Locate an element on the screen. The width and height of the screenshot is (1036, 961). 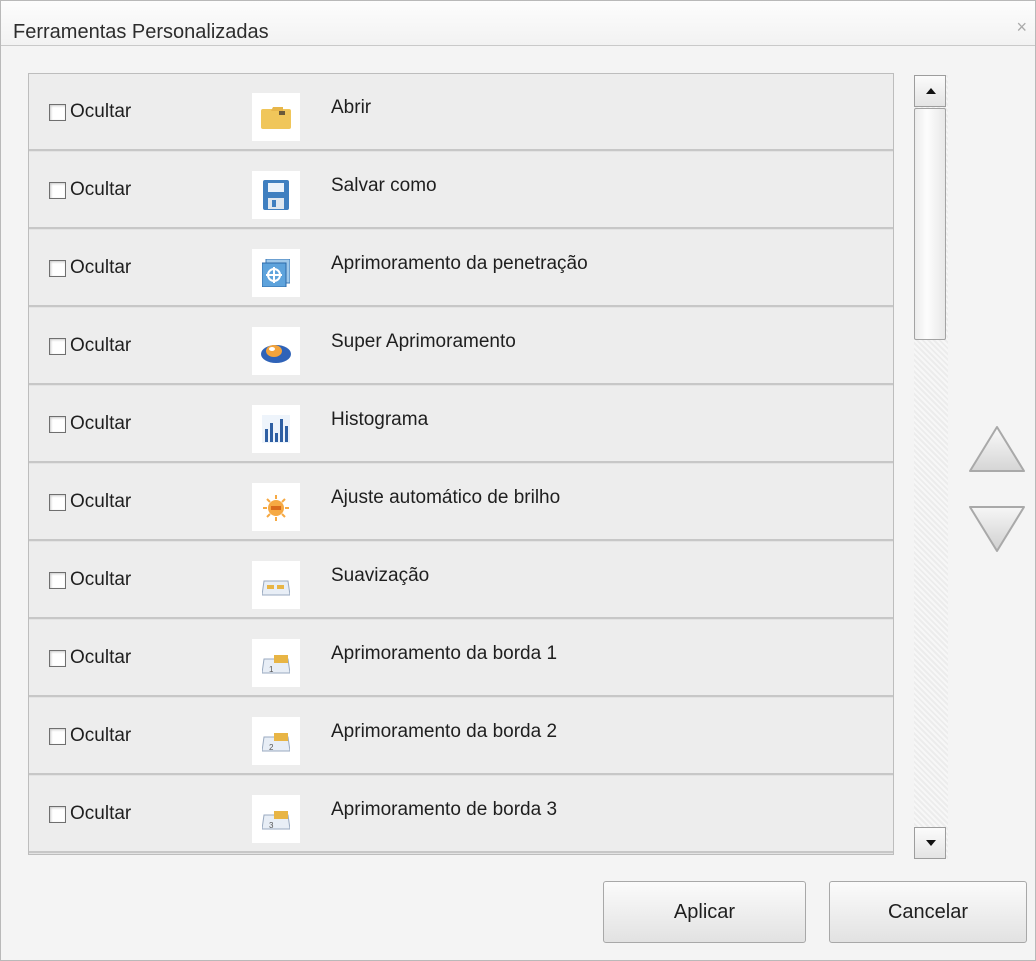
tool-name: Salvar como is located at coordinates (384, 185).